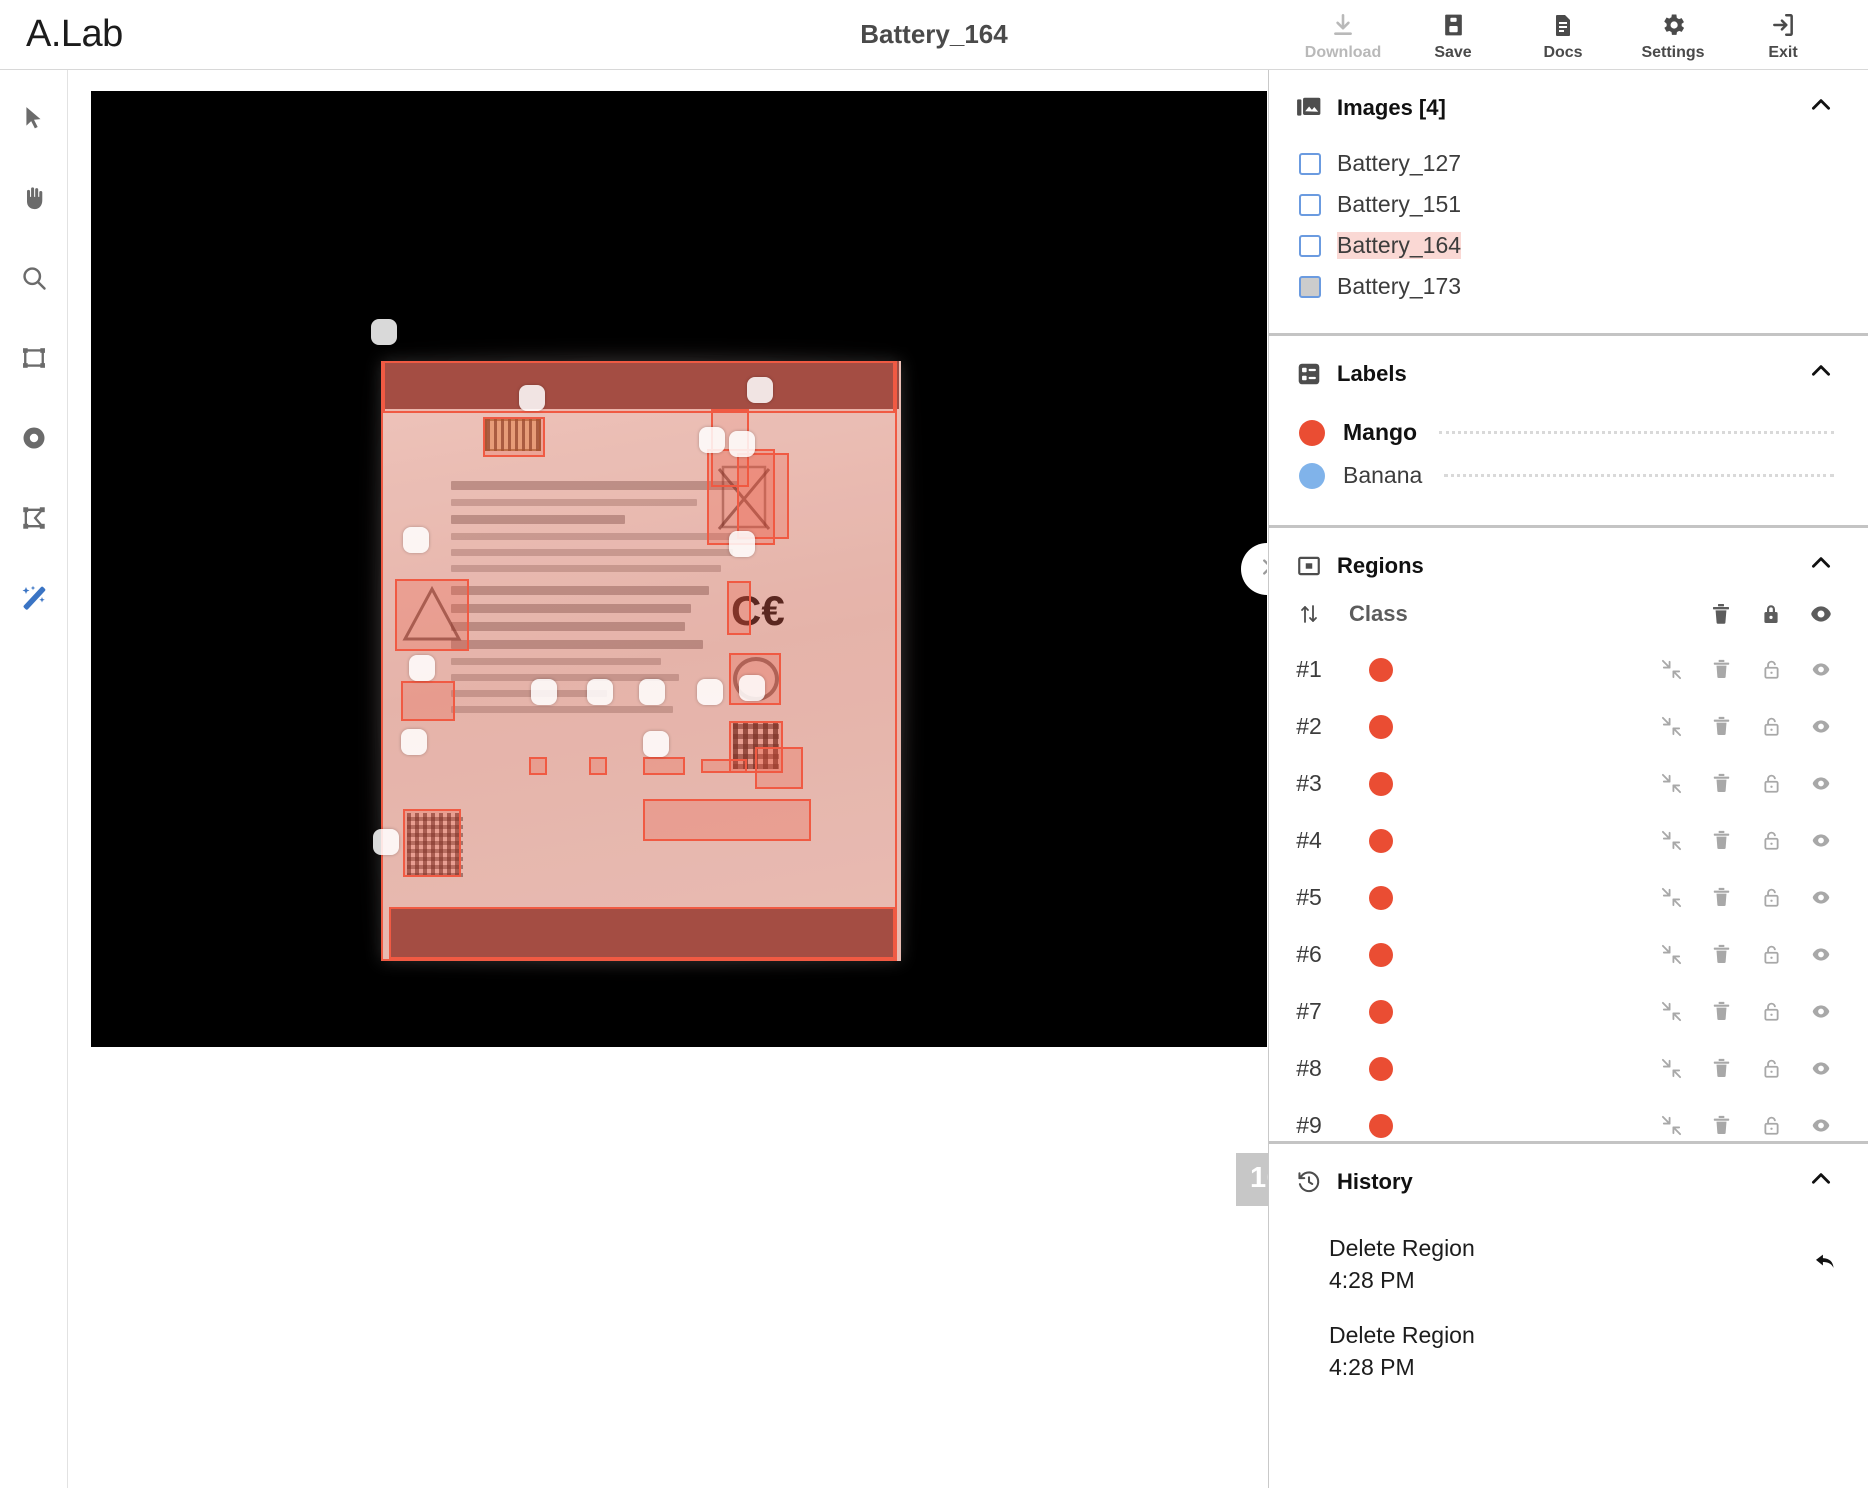 The image size is (1868, 1488). I want to click on region-box-outer, so click(639, 661).